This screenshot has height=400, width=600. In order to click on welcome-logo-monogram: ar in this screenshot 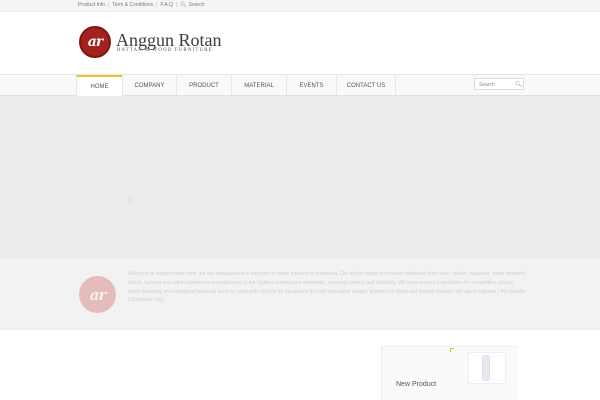, I will do `click(98, 294)`.